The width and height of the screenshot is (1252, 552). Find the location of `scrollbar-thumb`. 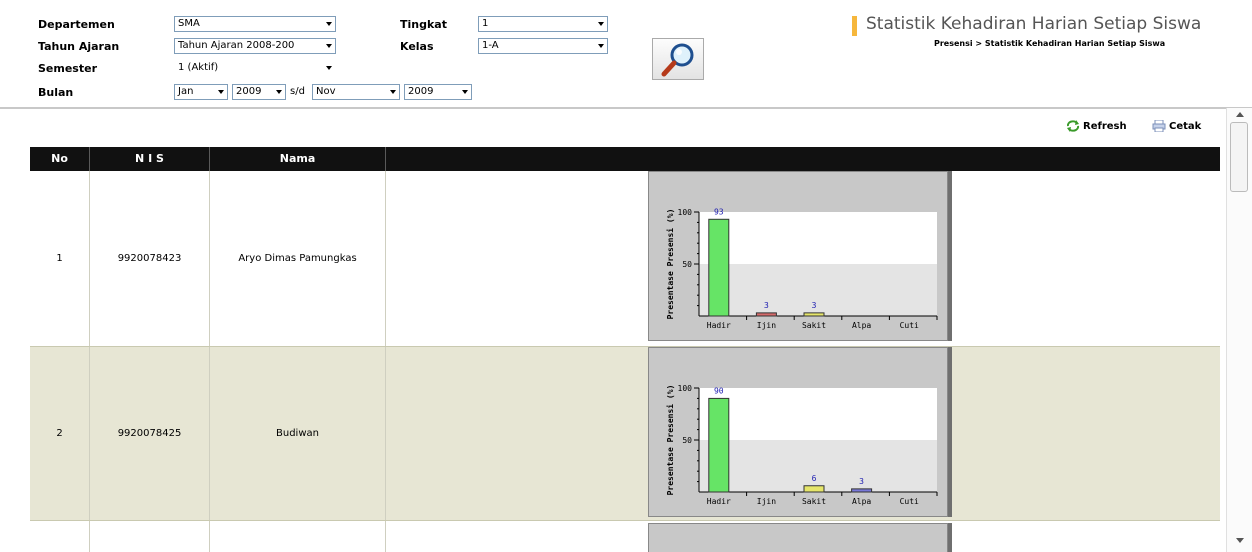

scrollbar-thumb is located at coordinates (1239, 157).